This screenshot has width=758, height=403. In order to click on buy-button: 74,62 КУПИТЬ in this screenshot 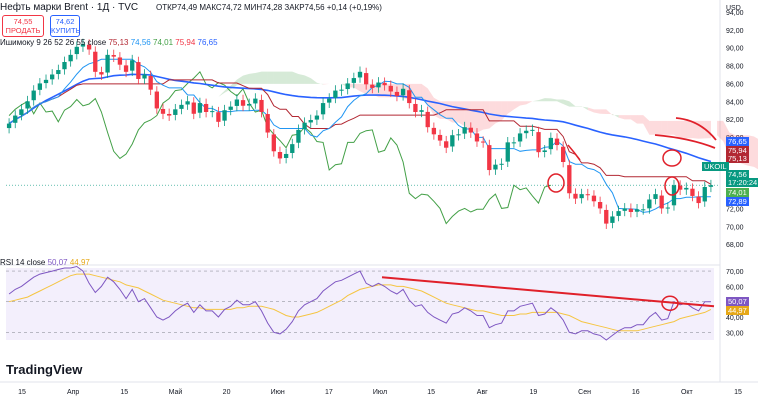, I will do `click(65, 26)`.